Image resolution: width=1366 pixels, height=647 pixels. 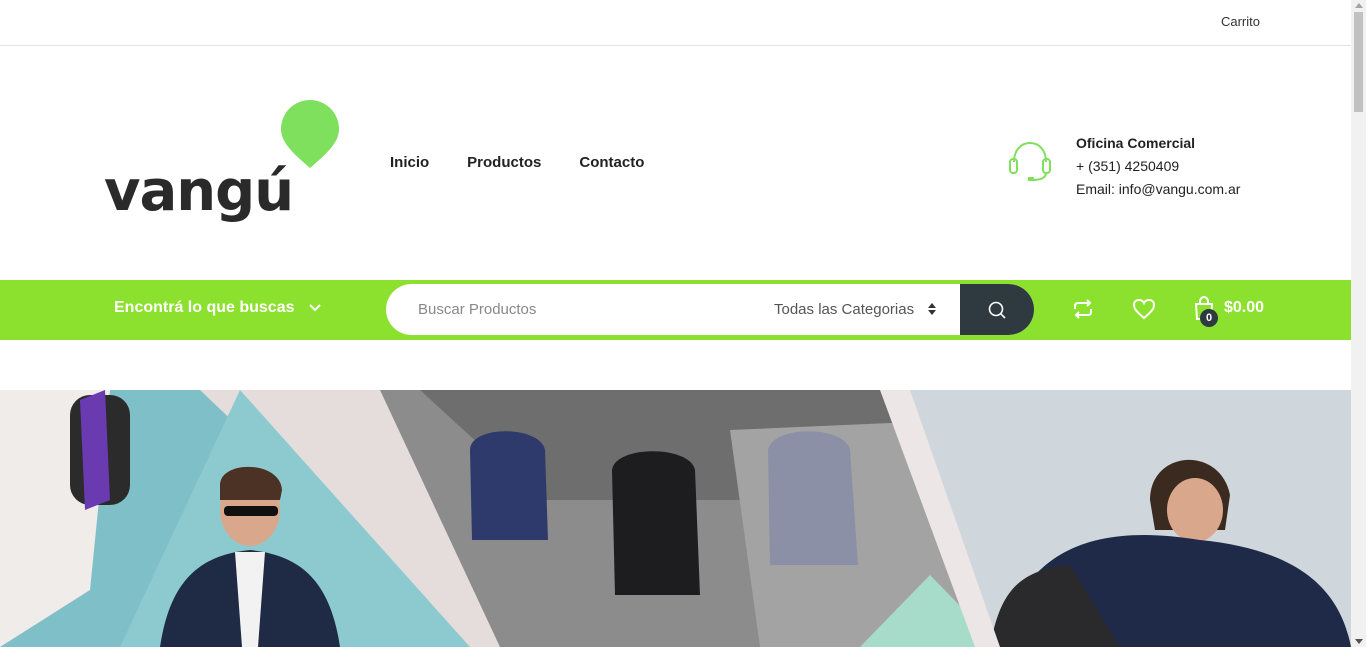 I want to click on search-button, so click(x=997, y=309).